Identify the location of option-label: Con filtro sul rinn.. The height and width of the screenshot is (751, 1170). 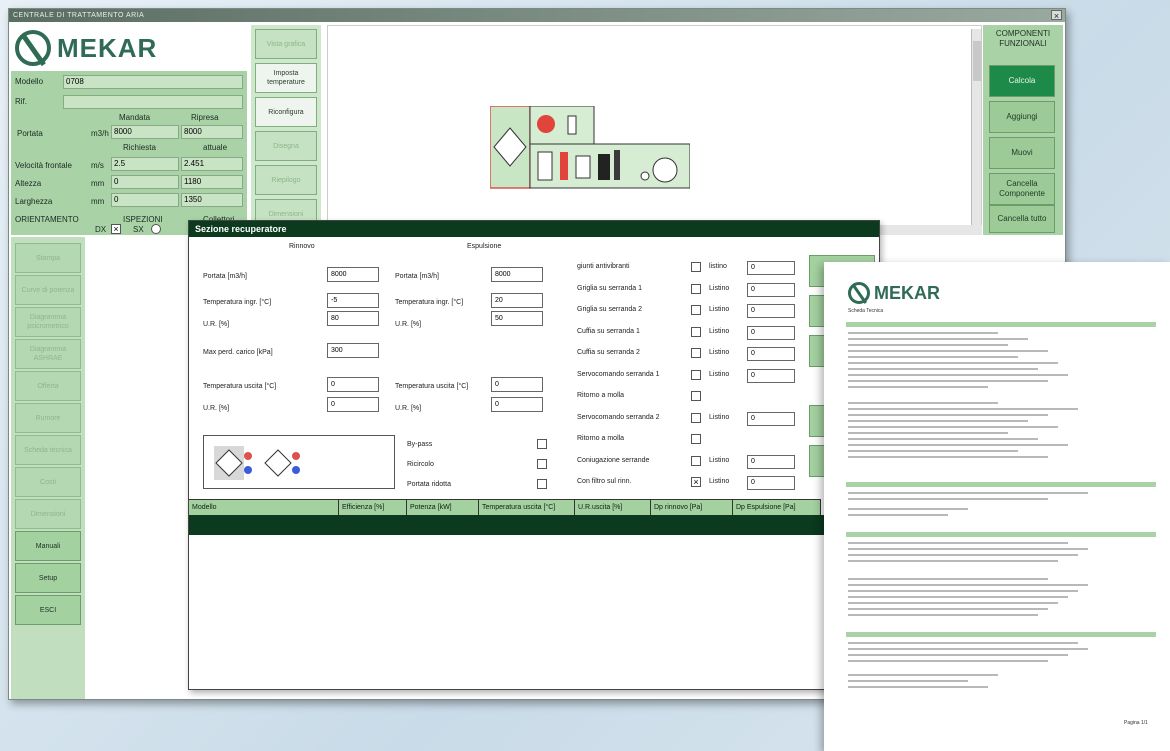
(604, 481).